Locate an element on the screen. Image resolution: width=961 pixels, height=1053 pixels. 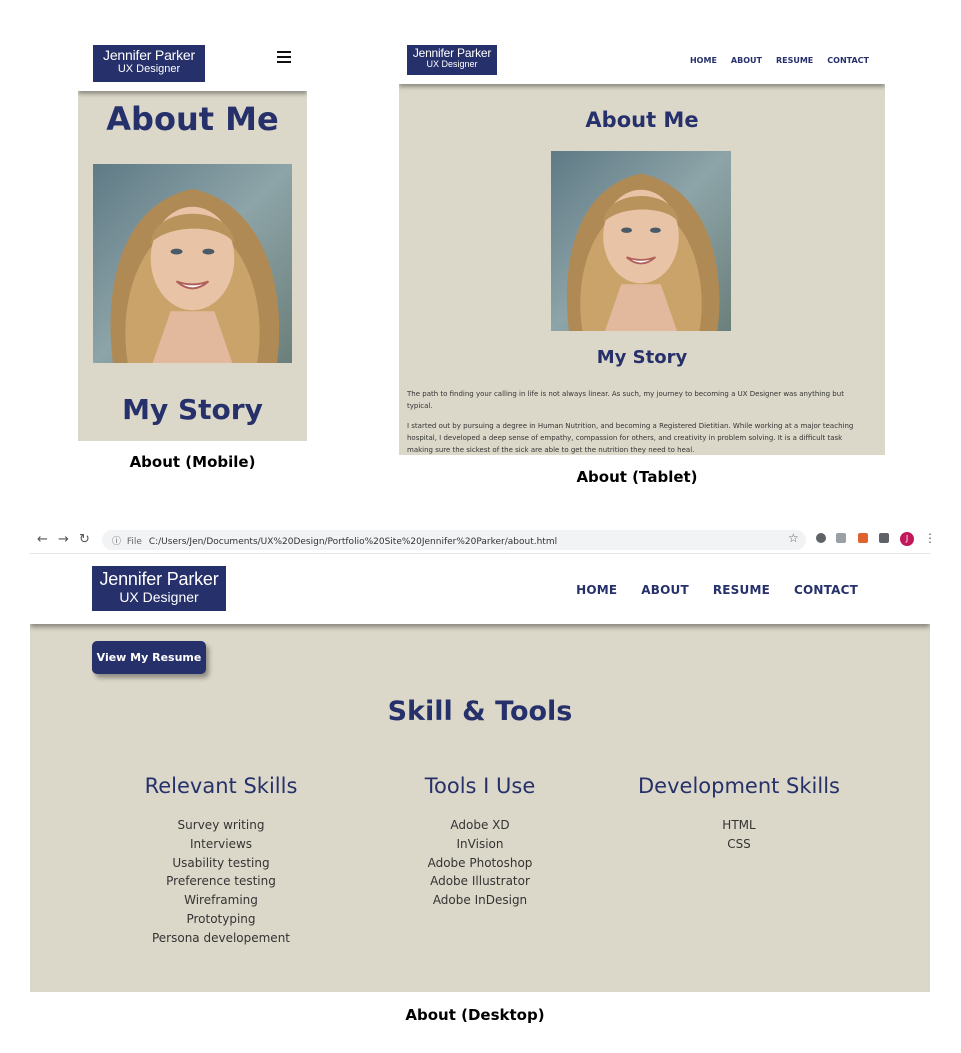
mobile-caption: About (Mobile) is located at coordinates (192, 462).